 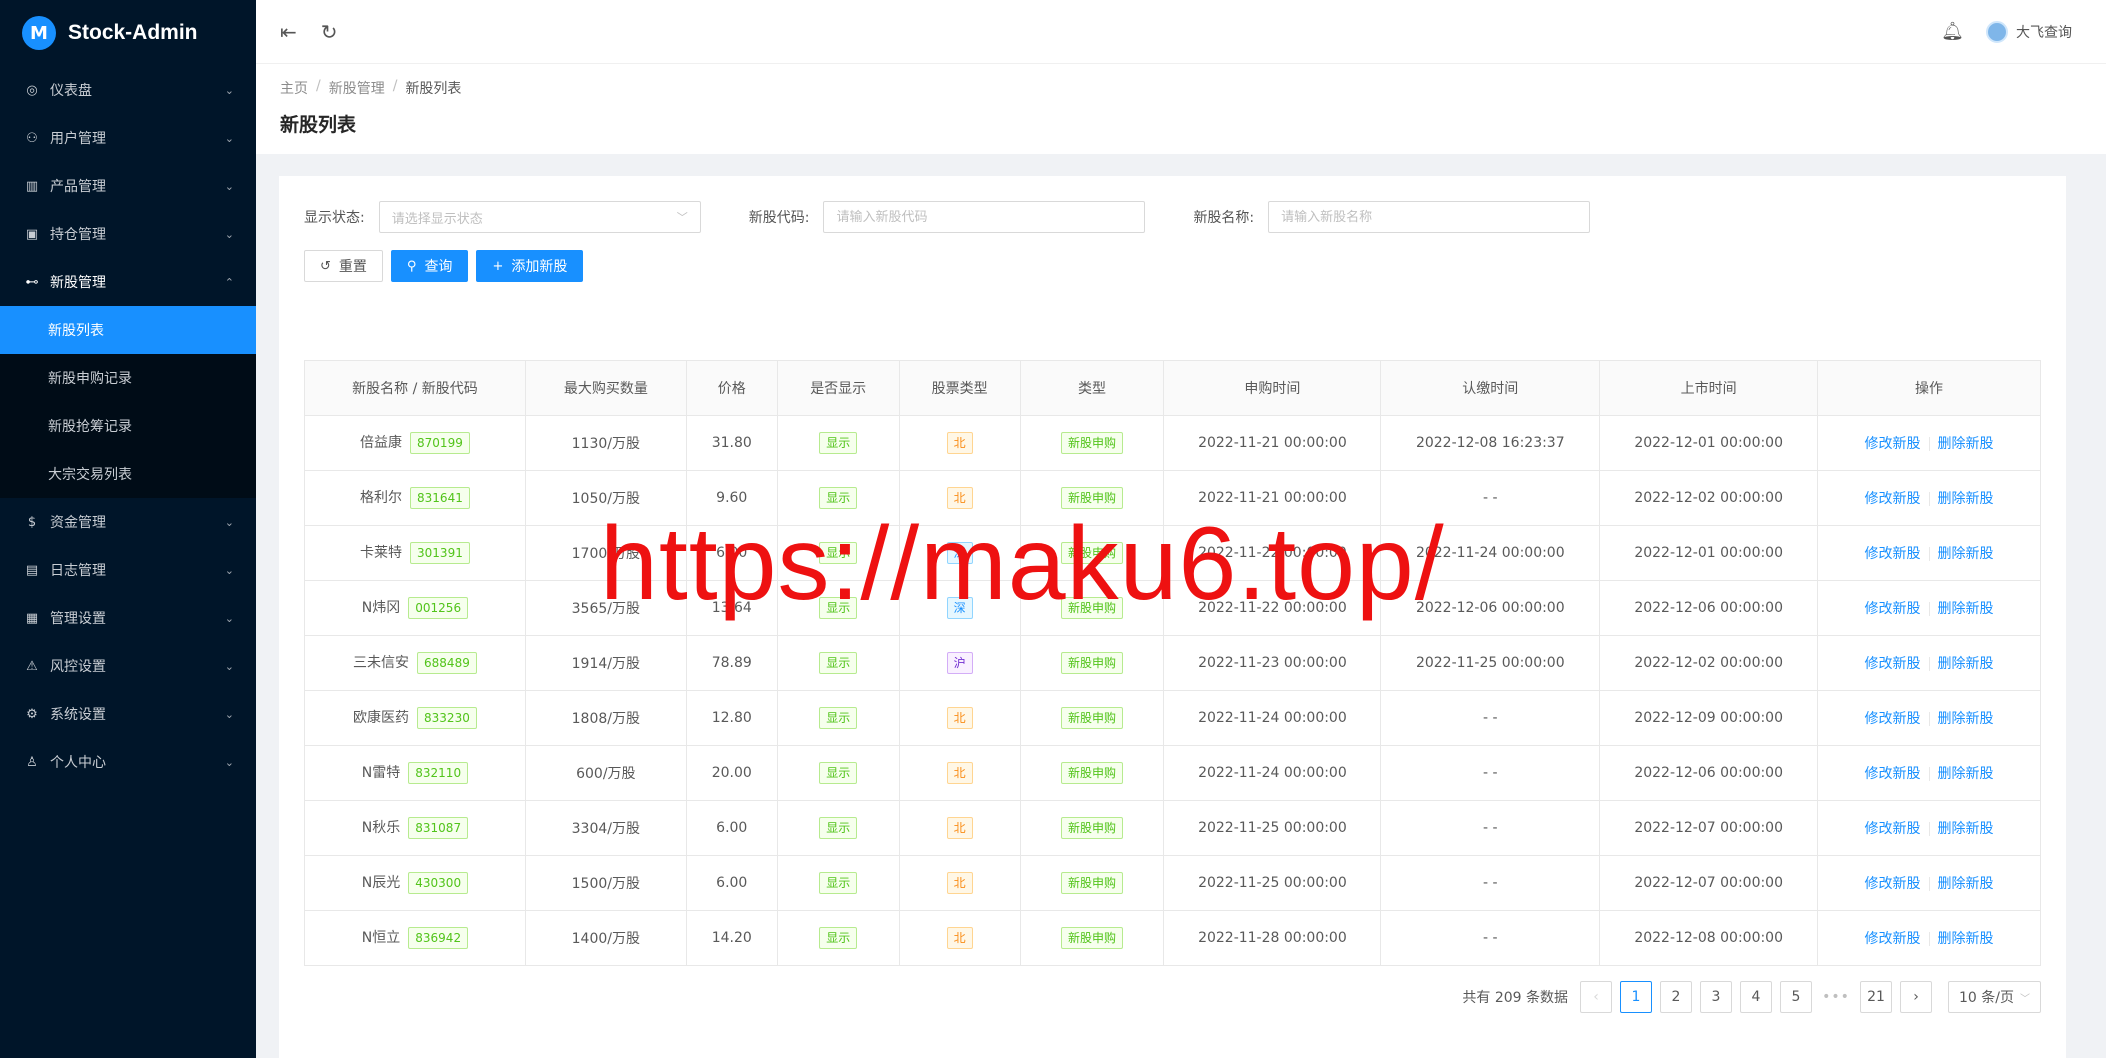 What do you see at coordinates (438, 608) in the screenshot?
I see `stock-code-tag: 001256` at bounding box center [438, 608].